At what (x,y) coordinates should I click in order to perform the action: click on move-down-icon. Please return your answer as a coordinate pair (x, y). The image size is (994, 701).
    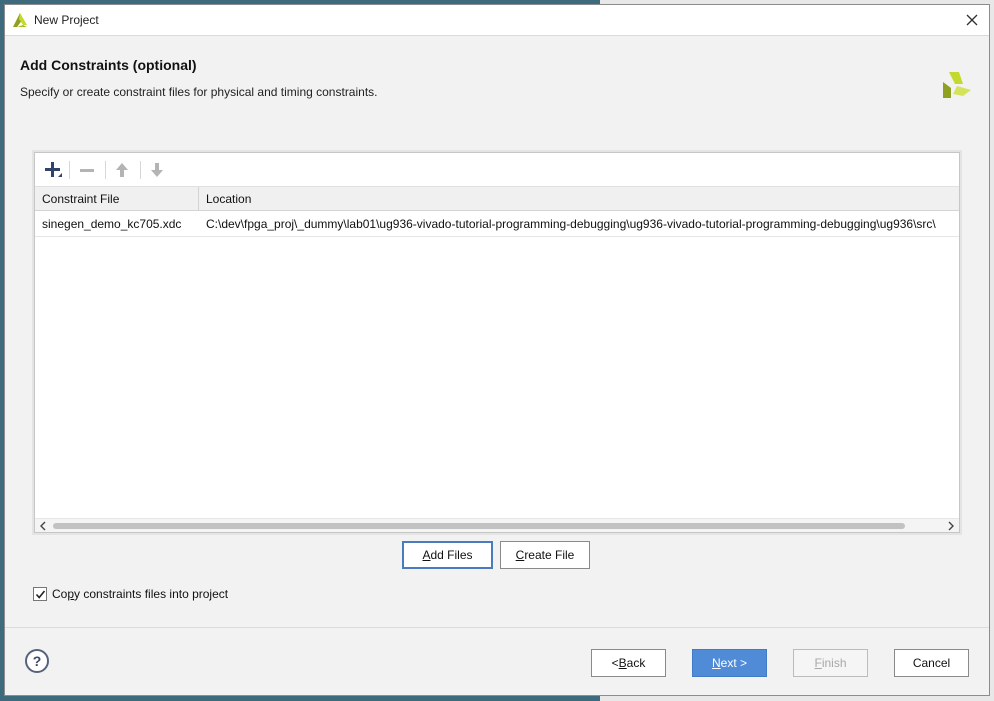
    Looking at the image, I should click on (157, 170).